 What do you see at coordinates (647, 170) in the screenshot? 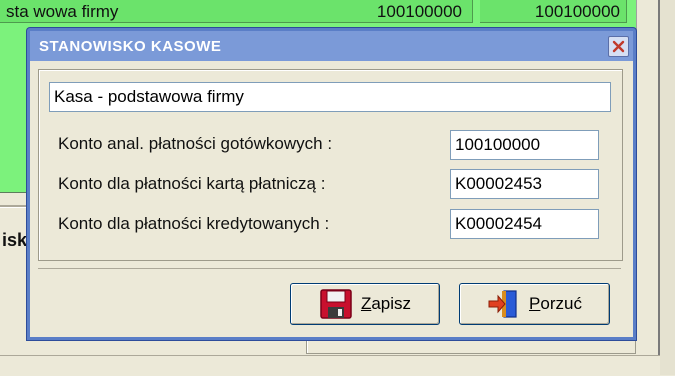
I see `vertical-scrollbar` at bounding box center [647, 170].